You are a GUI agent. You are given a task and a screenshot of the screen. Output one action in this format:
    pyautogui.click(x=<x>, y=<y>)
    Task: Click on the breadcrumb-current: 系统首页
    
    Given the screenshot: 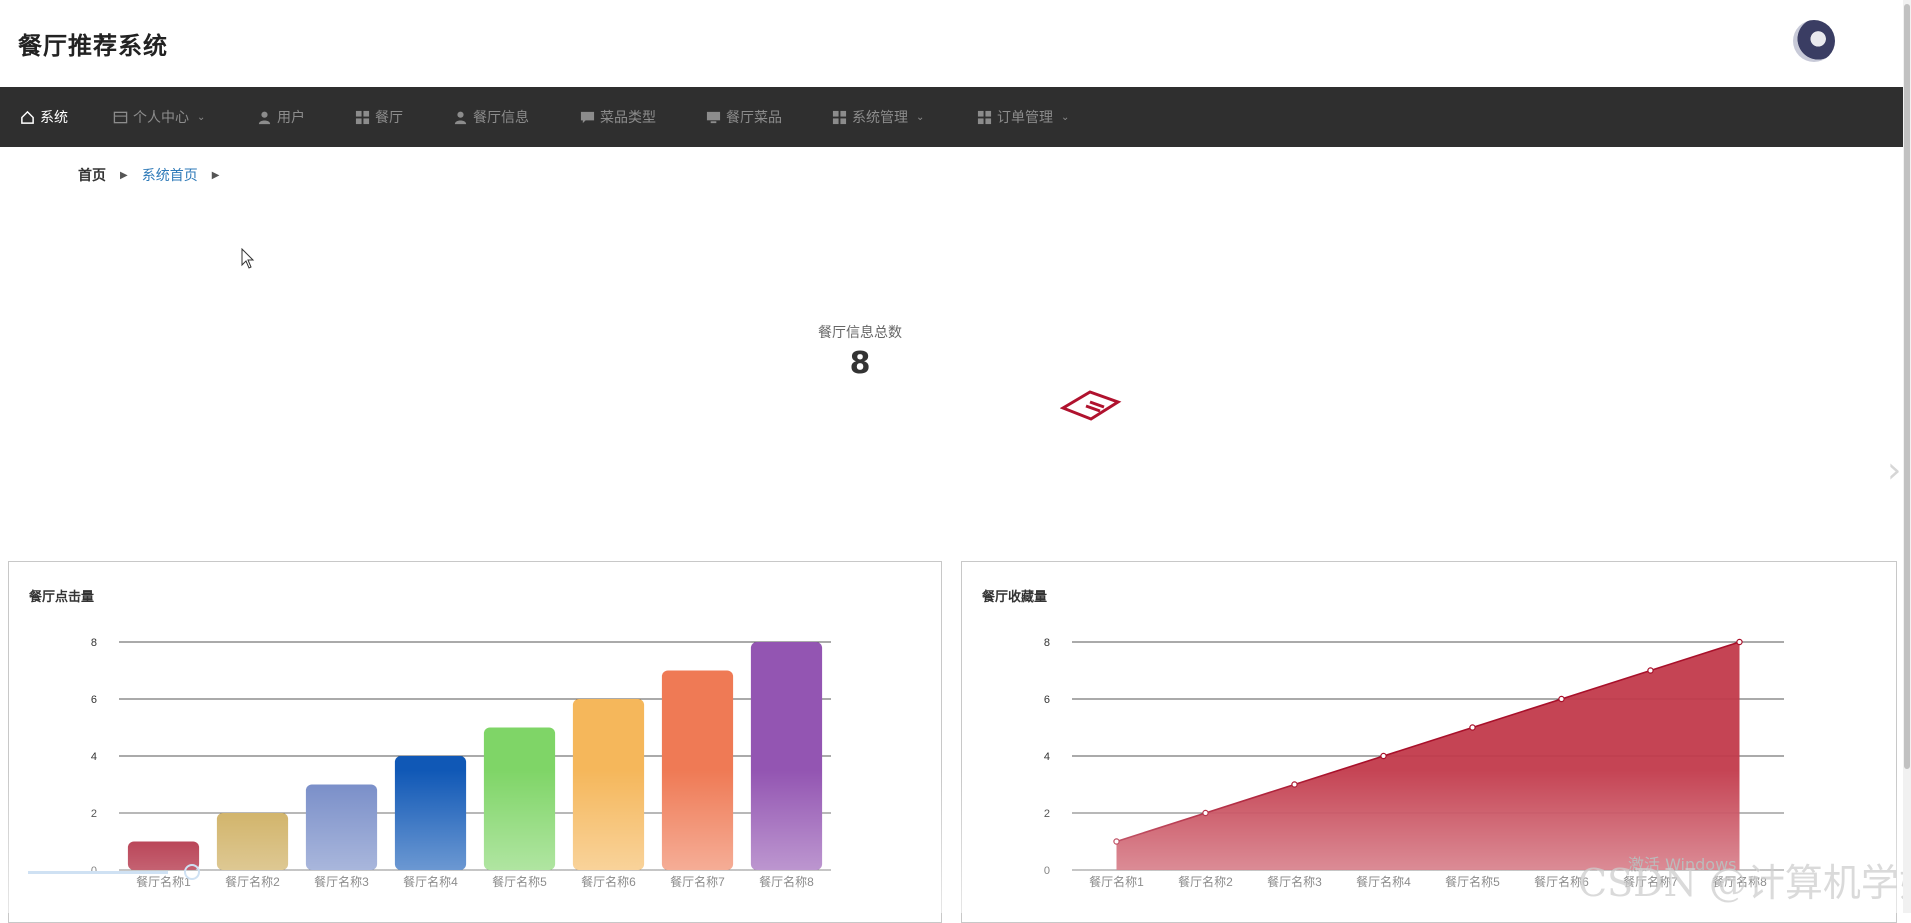 What is the action you would take?
    pyautogui.click(x=170, y=175)
    